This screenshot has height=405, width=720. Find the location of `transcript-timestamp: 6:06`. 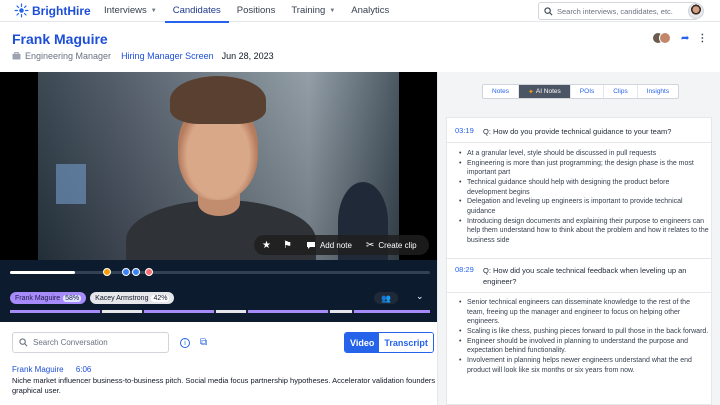

transcript-timestamp: 6:06 is located at coordinates (84, 369).